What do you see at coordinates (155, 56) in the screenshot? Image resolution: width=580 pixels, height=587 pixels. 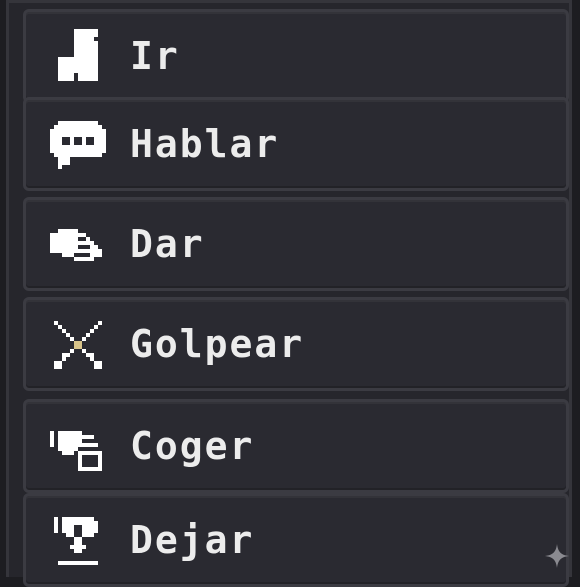 I see `verb-label: Ir` at bounding box center [155, 56].